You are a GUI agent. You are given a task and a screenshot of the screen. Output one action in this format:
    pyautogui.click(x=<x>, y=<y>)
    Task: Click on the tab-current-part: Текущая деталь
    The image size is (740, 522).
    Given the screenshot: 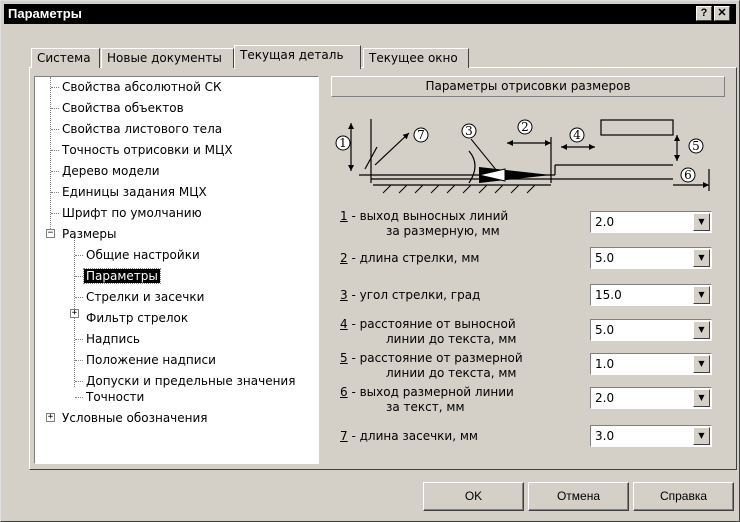 What is the action you would take?
    pyautogui.click(x=297, y=57)
    